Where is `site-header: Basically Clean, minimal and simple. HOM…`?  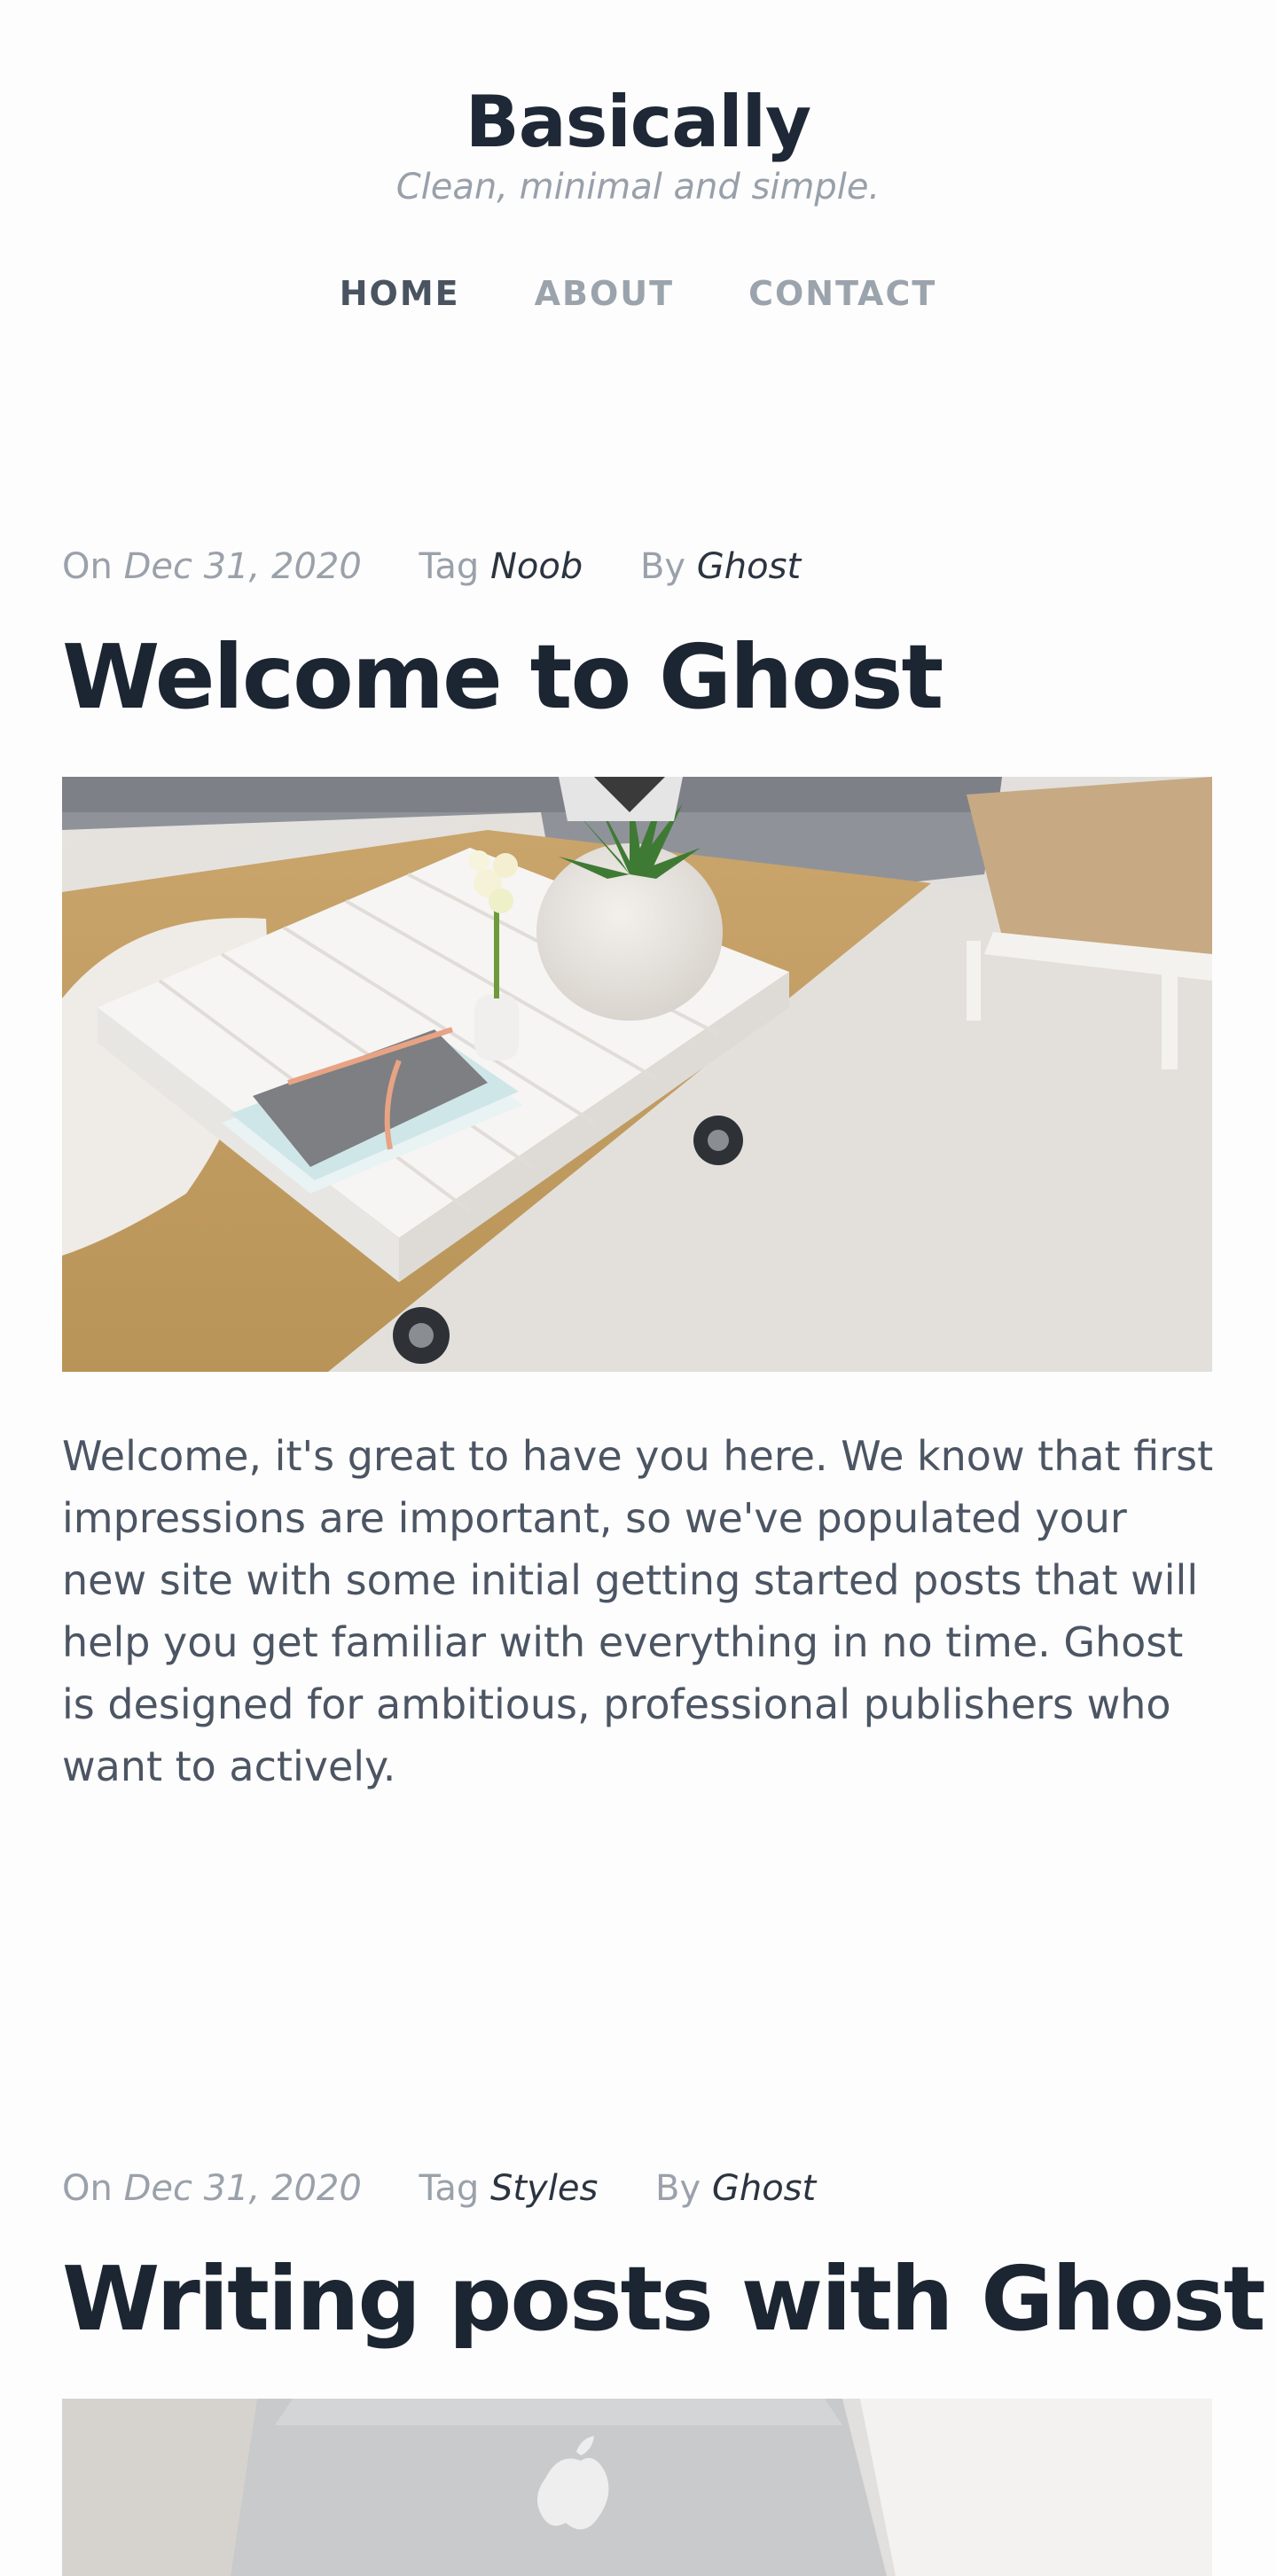 site-header: Basically Clean, minimal and simple. HOM… is located at coordinates (638, 158).